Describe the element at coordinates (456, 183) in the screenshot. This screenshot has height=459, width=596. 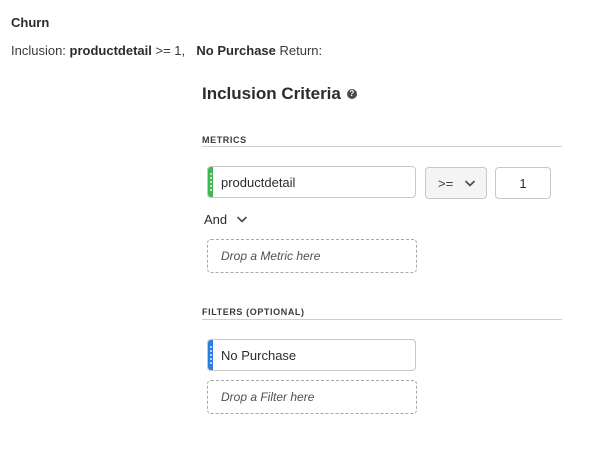
I see `operator-dropdown: >=` at that location.